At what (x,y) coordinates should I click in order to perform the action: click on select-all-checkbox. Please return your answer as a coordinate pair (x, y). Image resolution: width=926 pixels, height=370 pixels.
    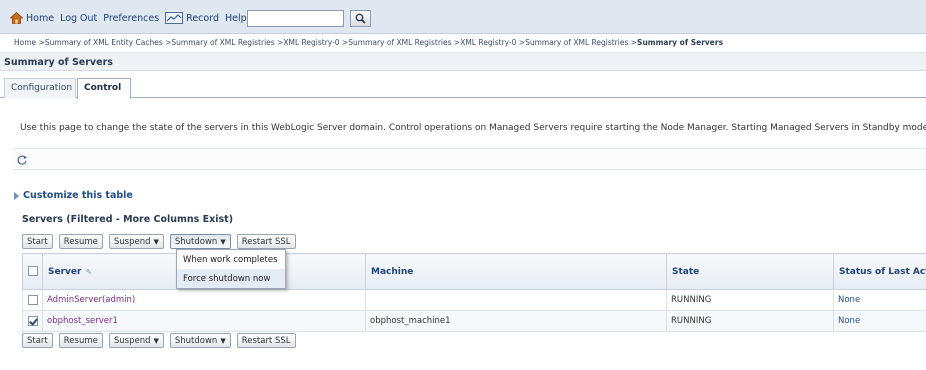
    Looking at the image, I should click on (32, 271).